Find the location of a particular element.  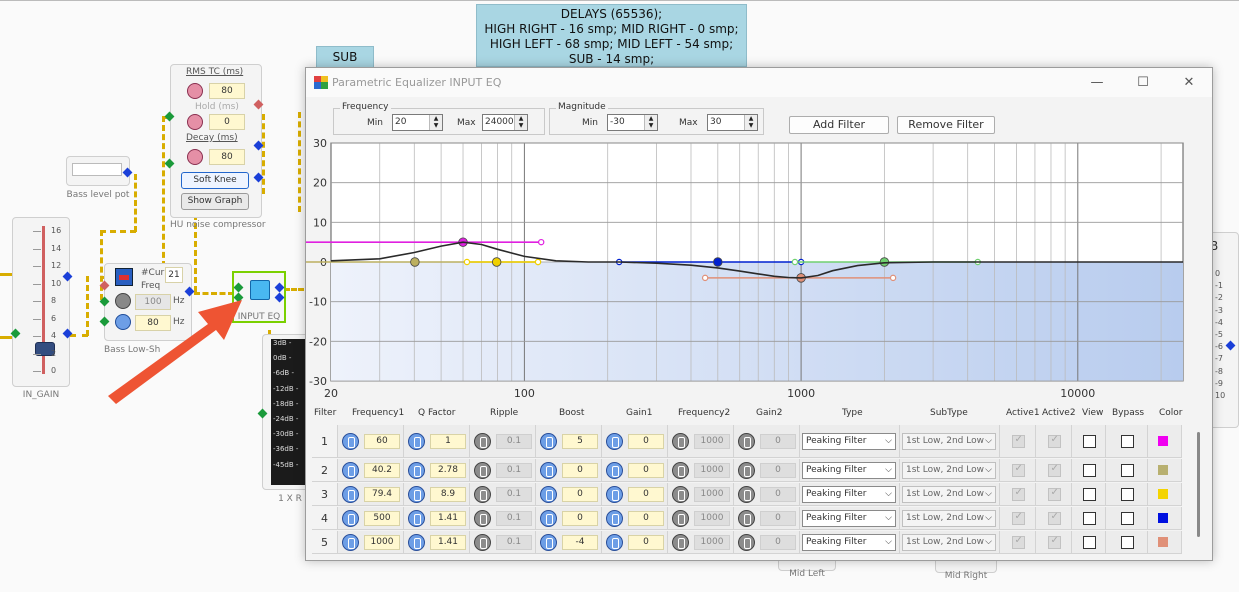

cell-q: 1 is located at coordinates (437, 441).